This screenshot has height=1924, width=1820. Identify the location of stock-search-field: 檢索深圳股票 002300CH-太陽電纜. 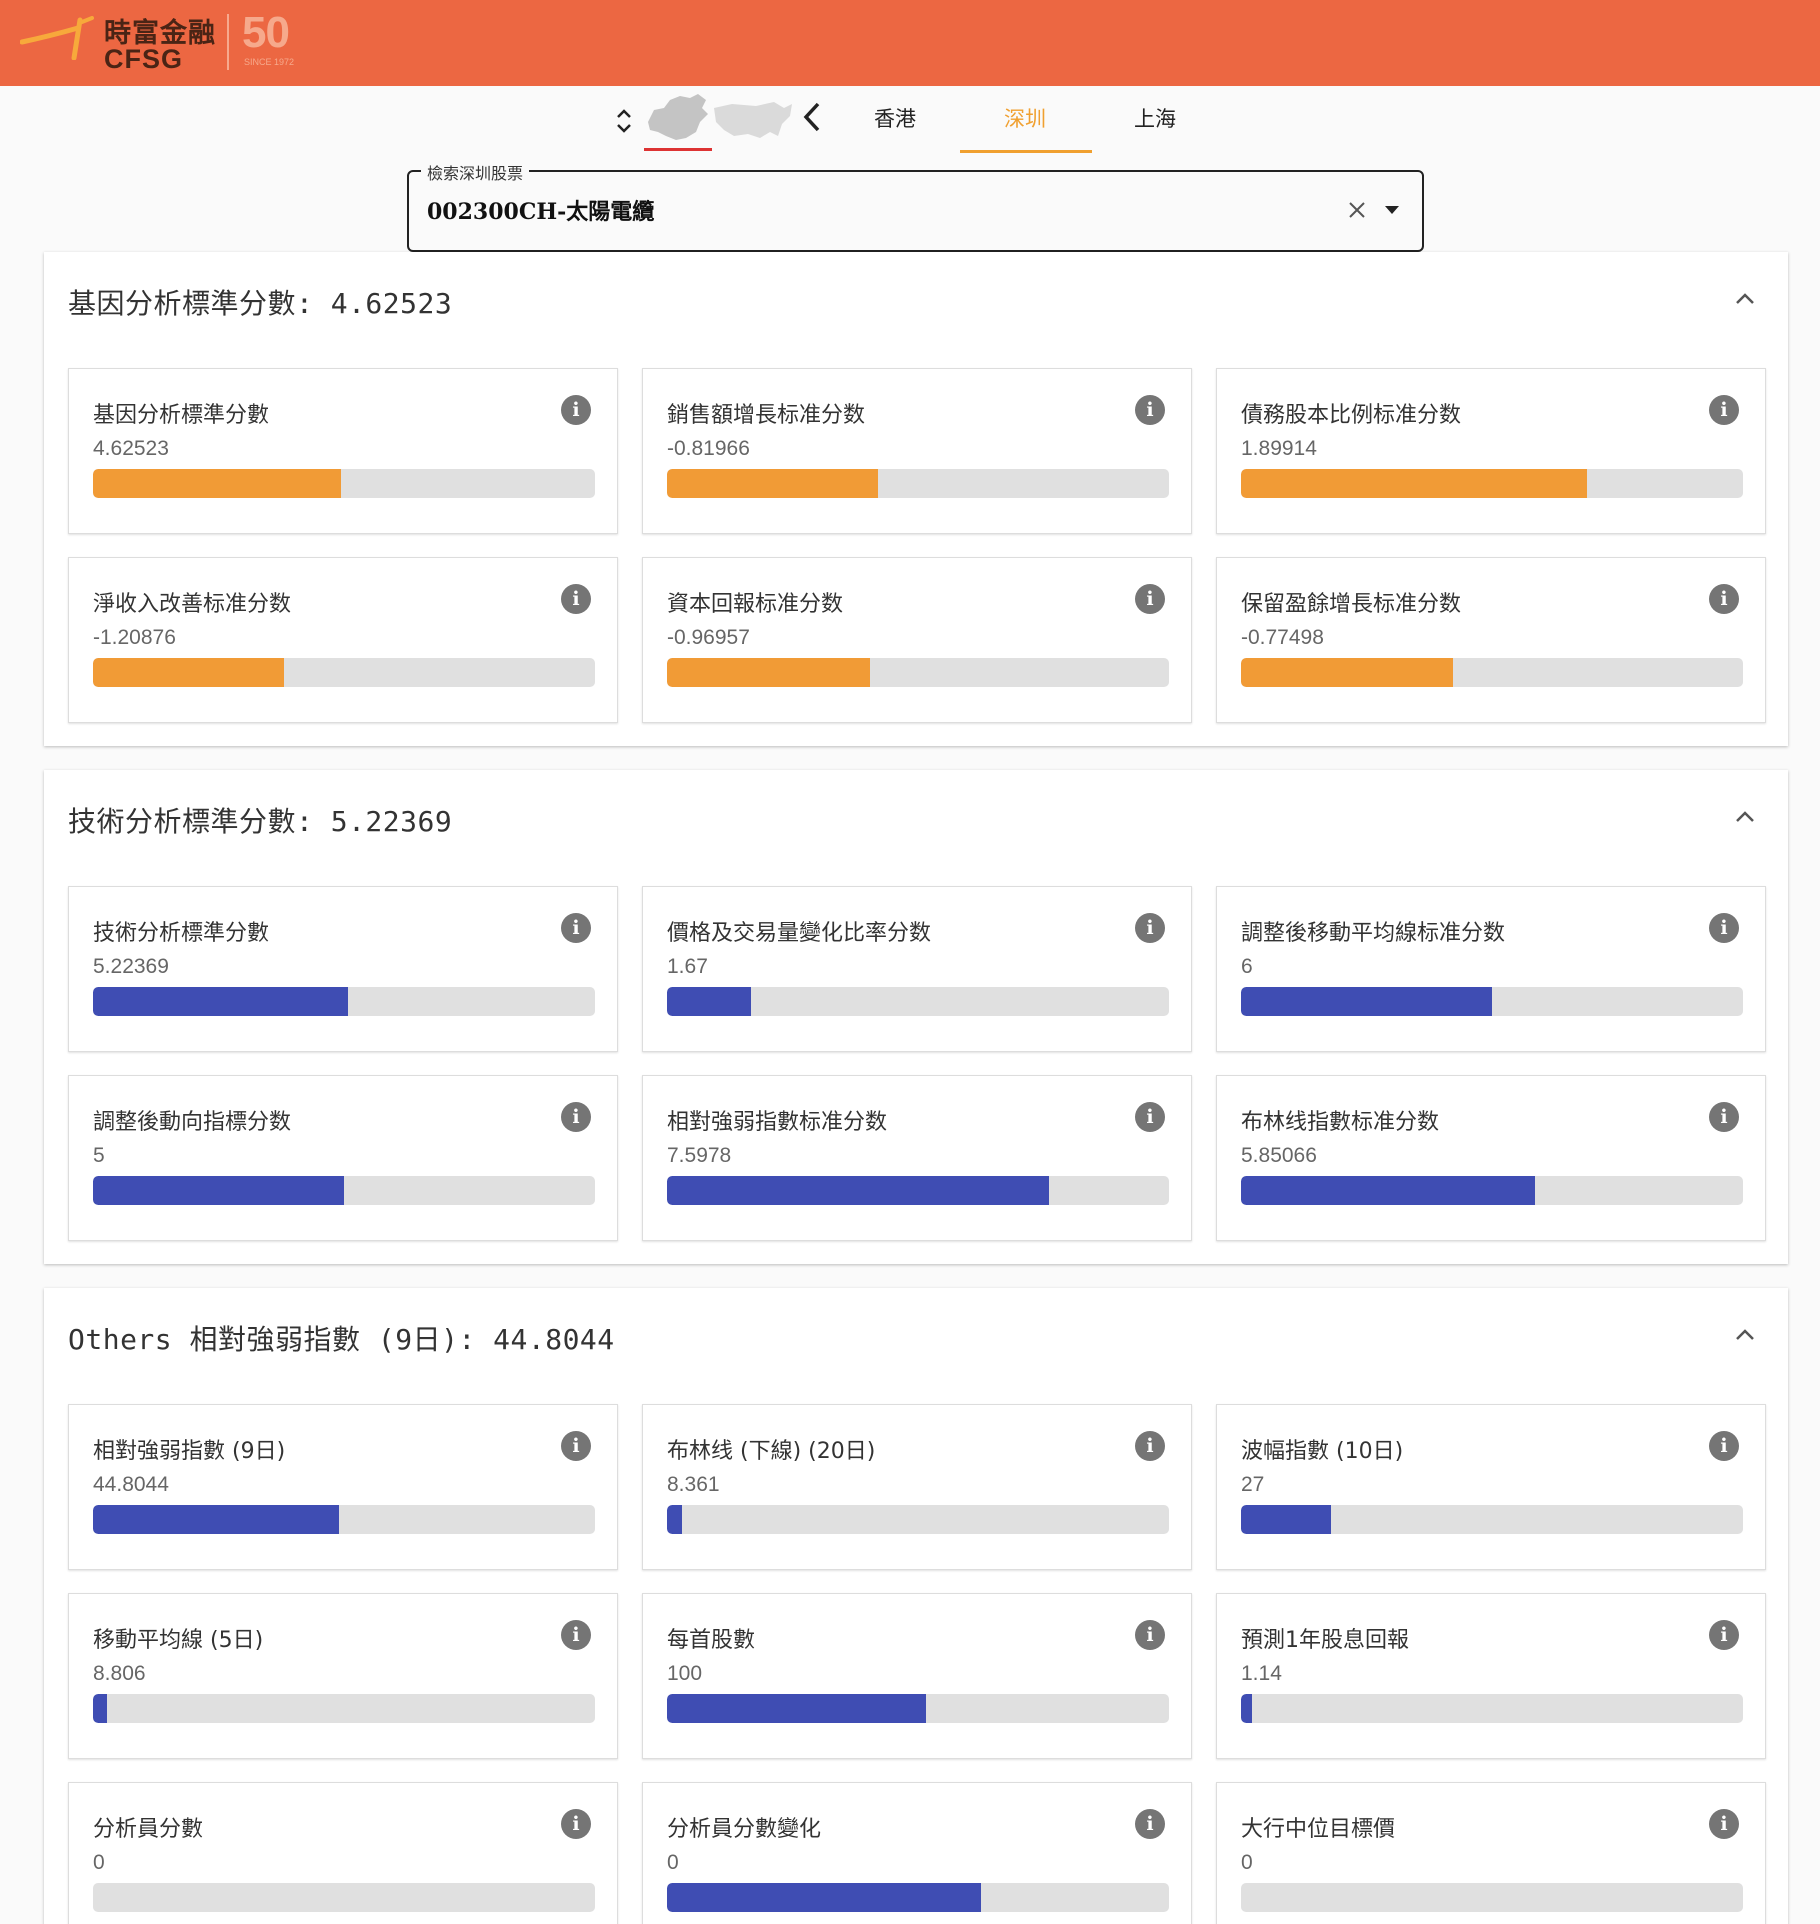
(915, 206).